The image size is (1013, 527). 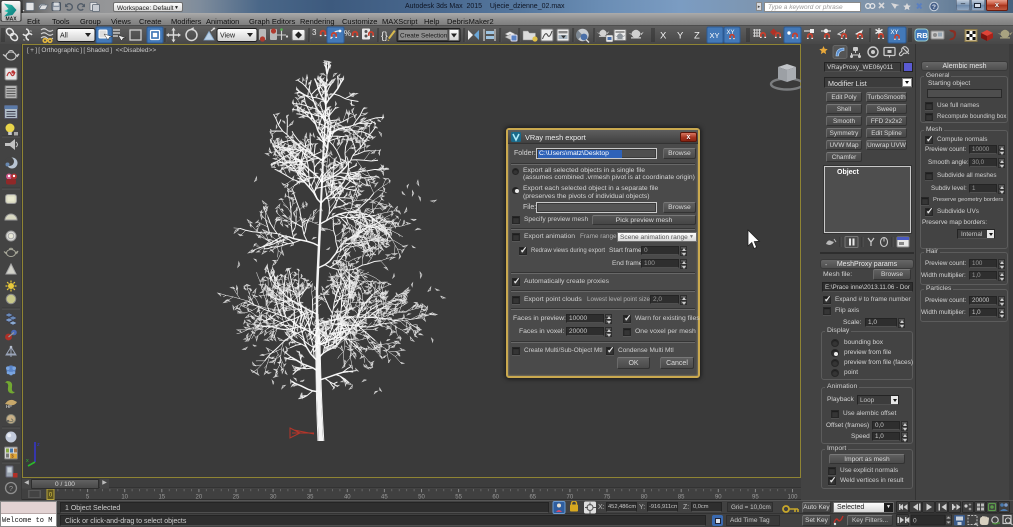 What do you see at coordinates (27, 461) in the screenshot?
I see `svg-text: x` at bounding box center [27, 461].